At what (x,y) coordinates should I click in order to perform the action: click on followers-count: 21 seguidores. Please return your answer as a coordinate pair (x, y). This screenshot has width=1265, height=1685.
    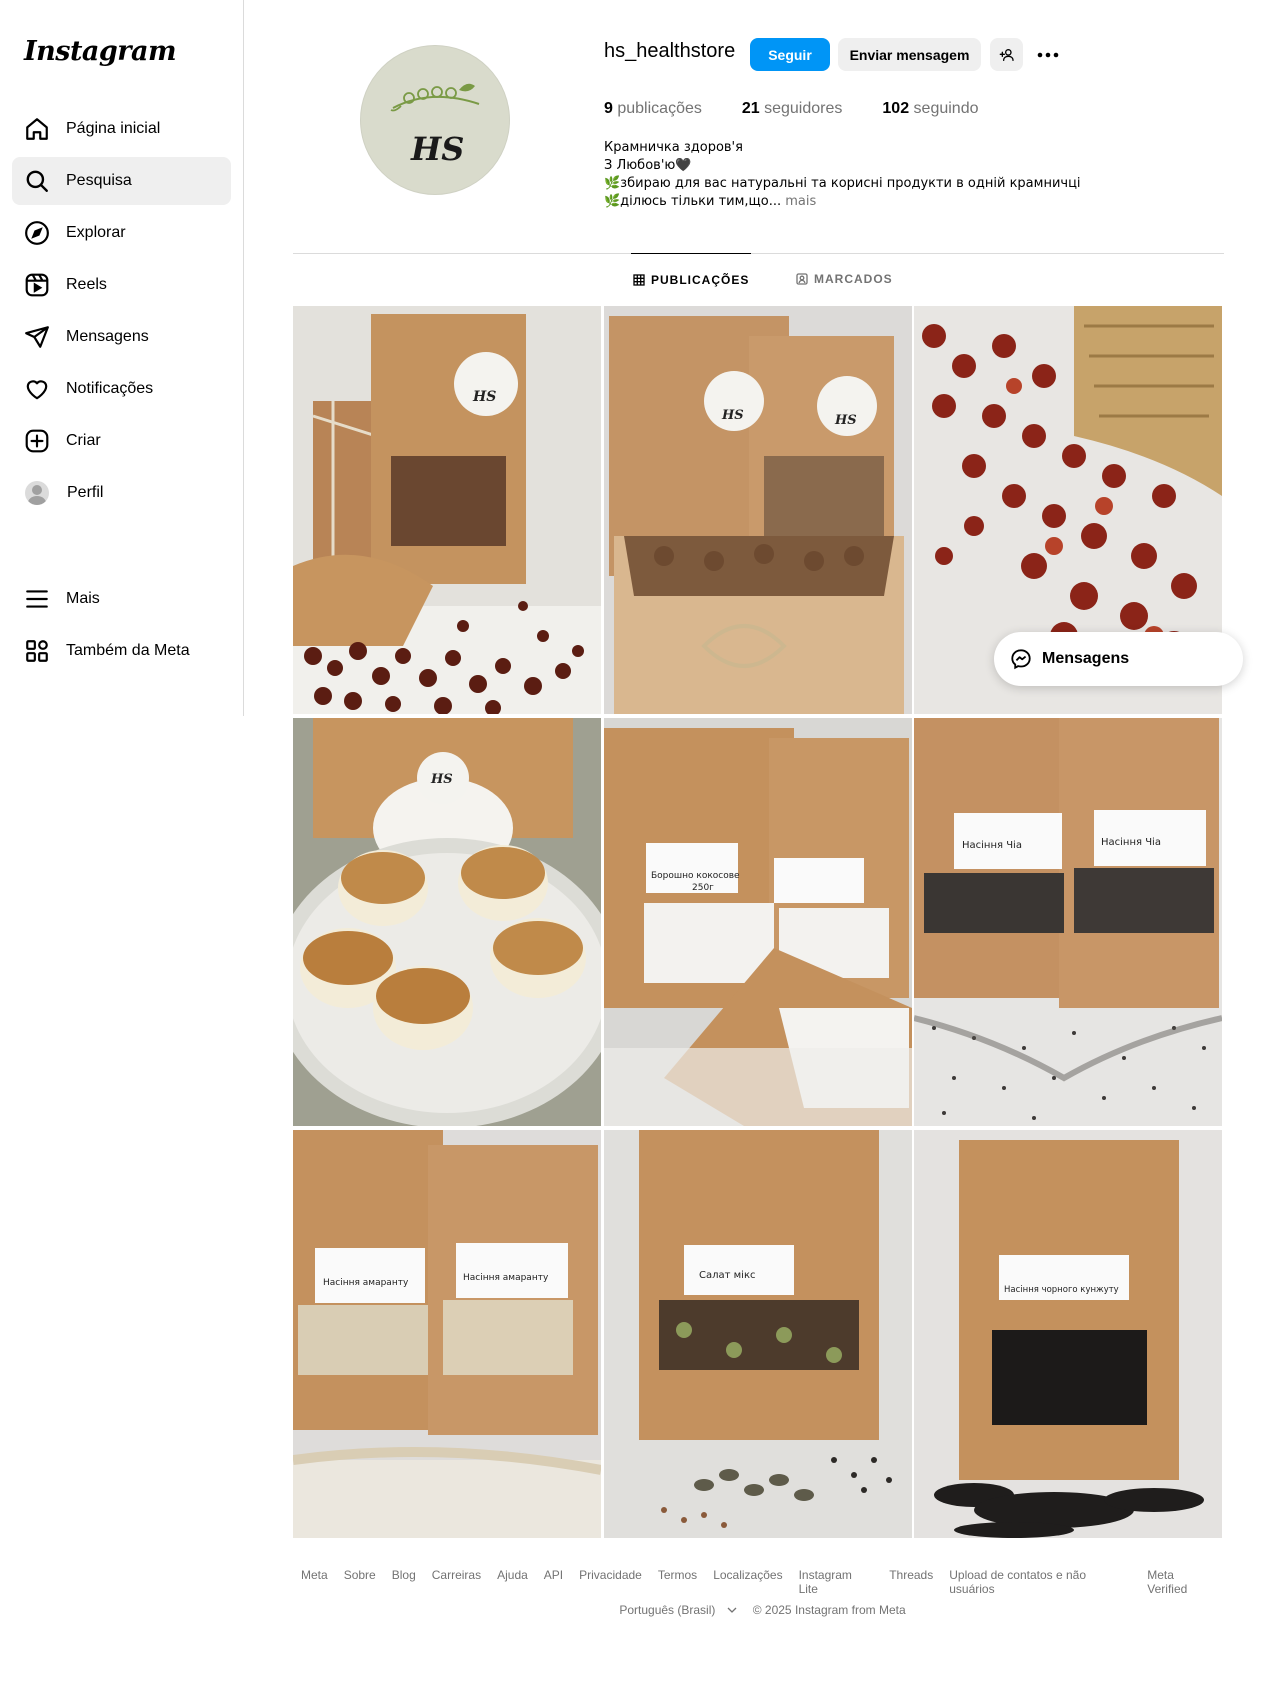
    Looking at the image, I should click on (792, 109).